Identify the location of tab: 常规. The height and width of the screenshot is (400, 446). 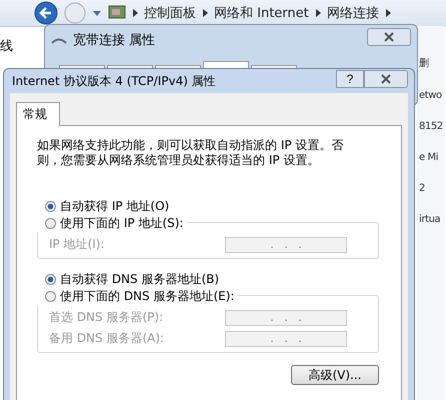
(38, 114).